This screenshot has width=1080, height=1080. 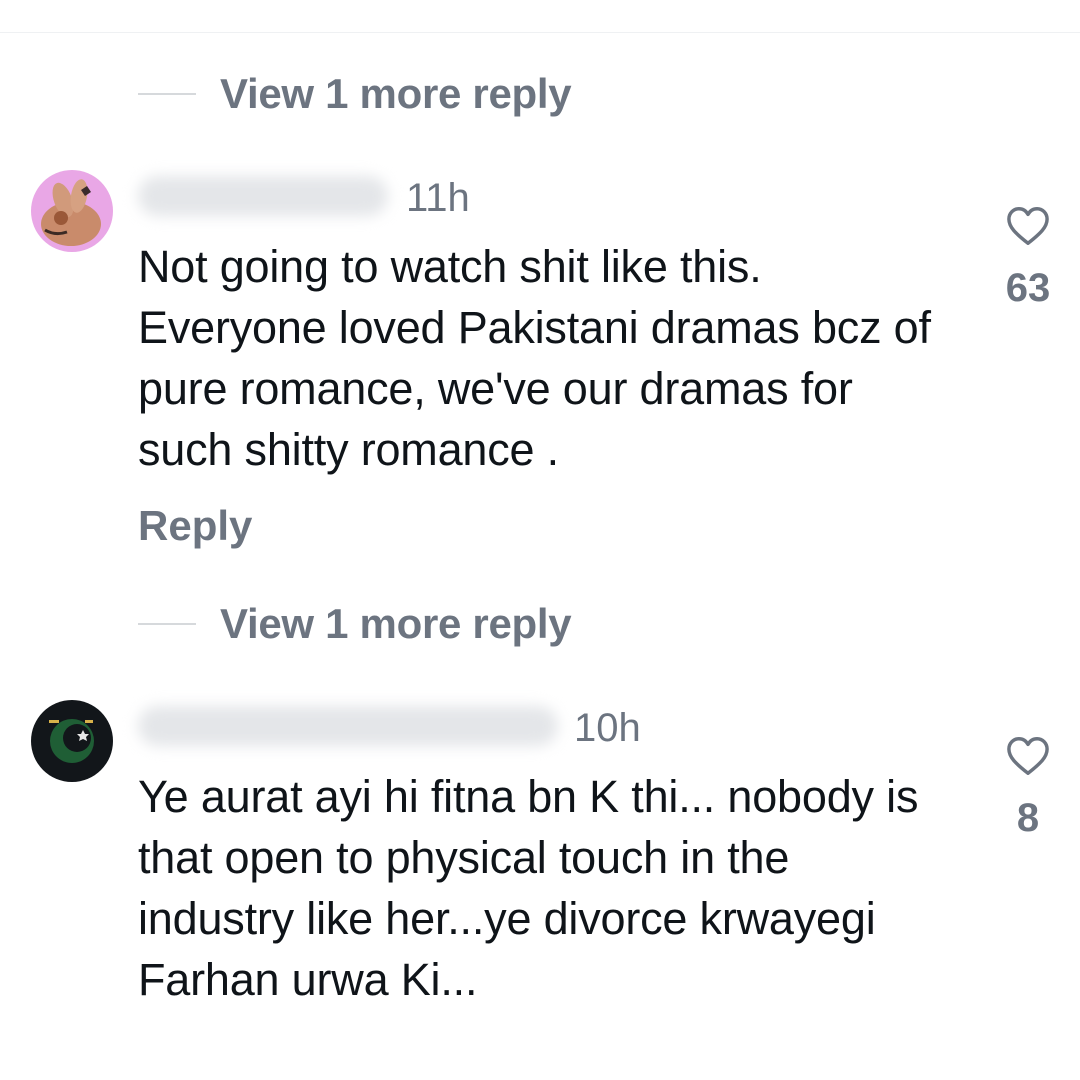 What do you see at coordinates (1028, 288) in the screenshot?
I see `like-count: 63` at bounding box center [1028, 288].